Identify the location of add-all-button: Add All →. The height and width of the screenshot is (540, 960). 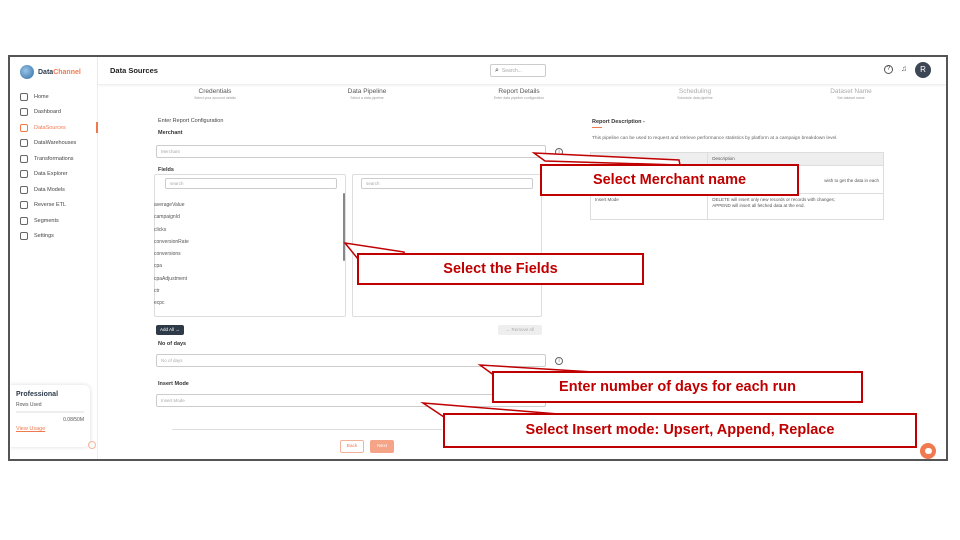
(170, 330).